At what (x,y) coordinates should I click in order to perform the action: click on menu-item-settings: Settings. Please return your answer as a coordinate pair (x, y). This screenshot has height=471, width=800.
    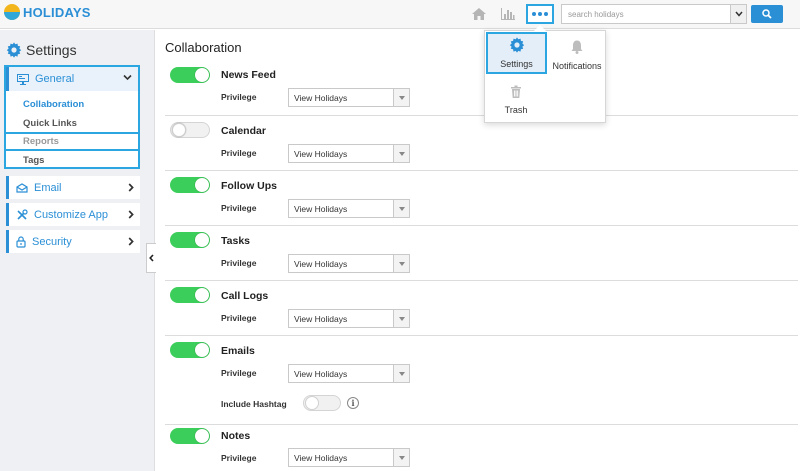
    Looking at the image, I should click on (516, 53).